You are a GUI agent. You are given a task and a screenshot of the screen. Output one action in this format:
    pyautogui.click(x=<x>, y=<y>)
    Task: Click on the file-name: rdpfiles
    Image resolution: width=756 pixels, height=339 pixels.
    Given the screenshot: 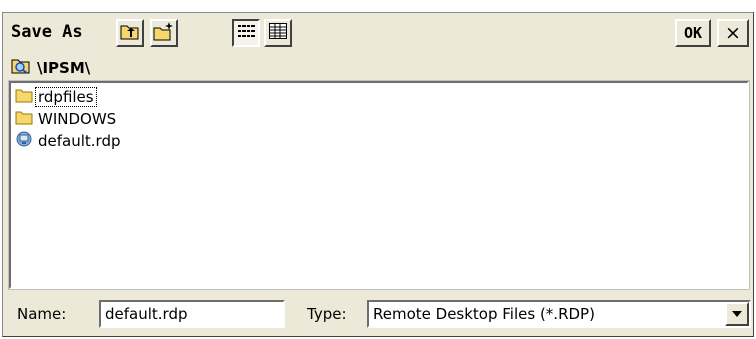 What is the action you would take?
    pyautogui.click(x=66, y=97)
    